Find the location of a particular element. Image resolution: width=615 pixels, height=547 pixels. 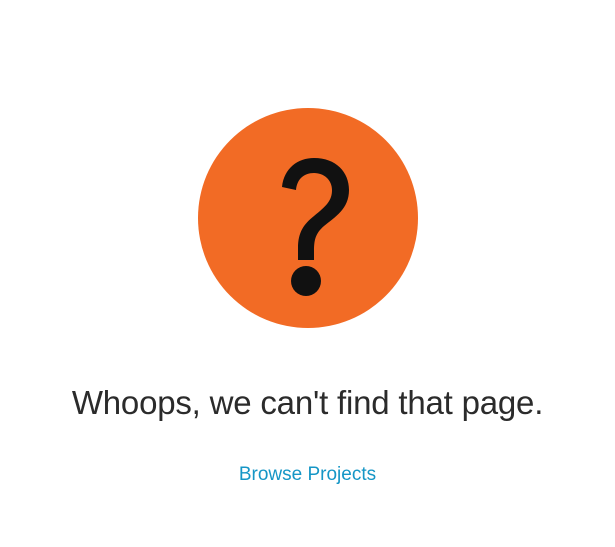

question-mark-icon is located at coordinates (308, 218).